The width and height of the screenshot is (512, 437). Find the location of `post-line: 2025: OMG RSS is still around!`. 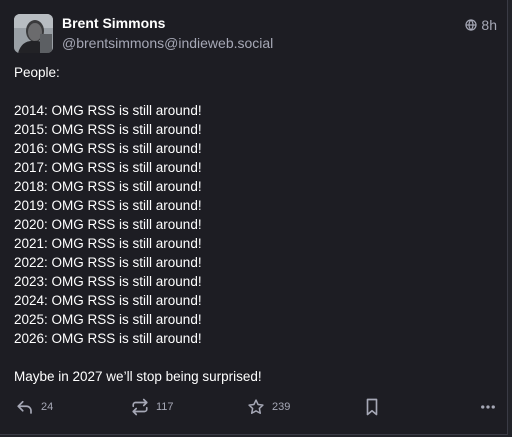

post-line: 2025: OMG RSS is still around! is located at coordinates (108, 319).